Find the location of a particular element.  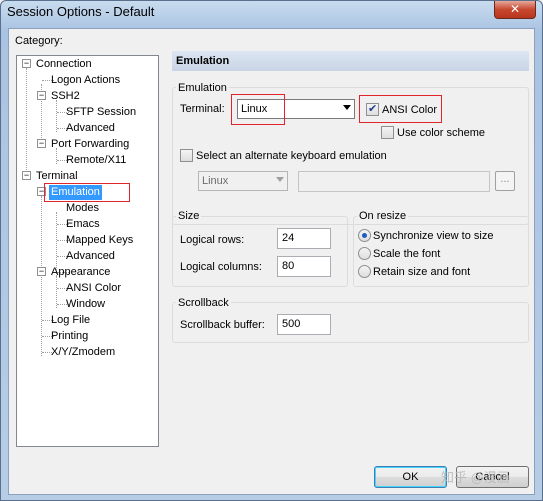

tree-item-xyzmodem: X/Y/Zmodem is located at coordinates (83, 352).